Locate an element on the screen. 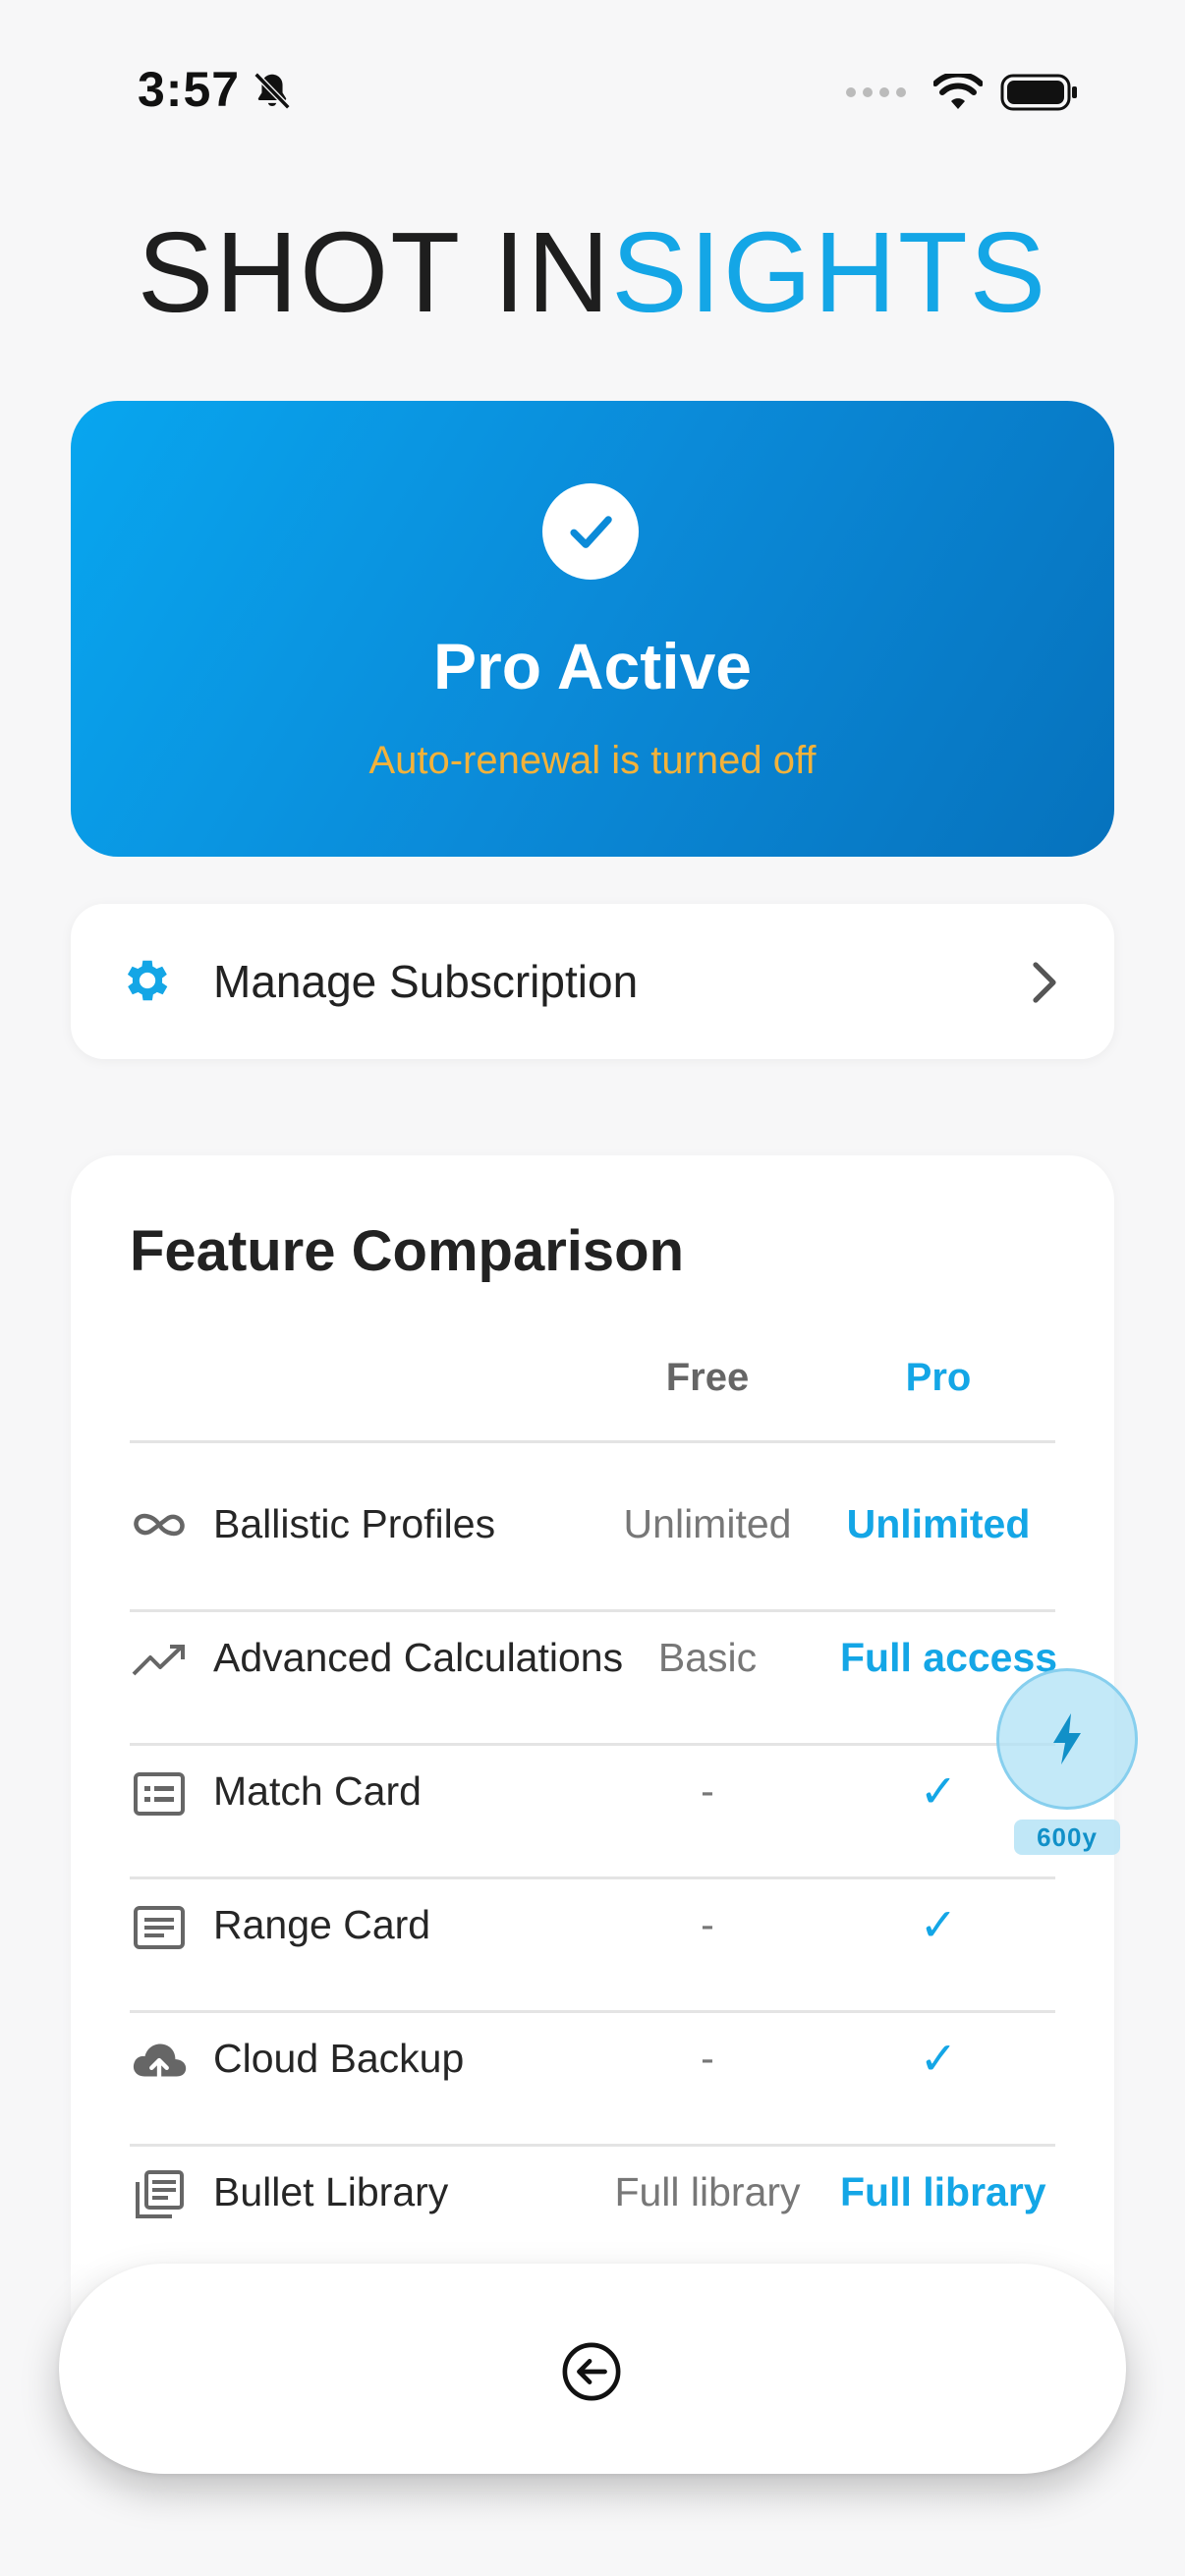  feature-name: Match Card is located at coordinates (318, 1791).